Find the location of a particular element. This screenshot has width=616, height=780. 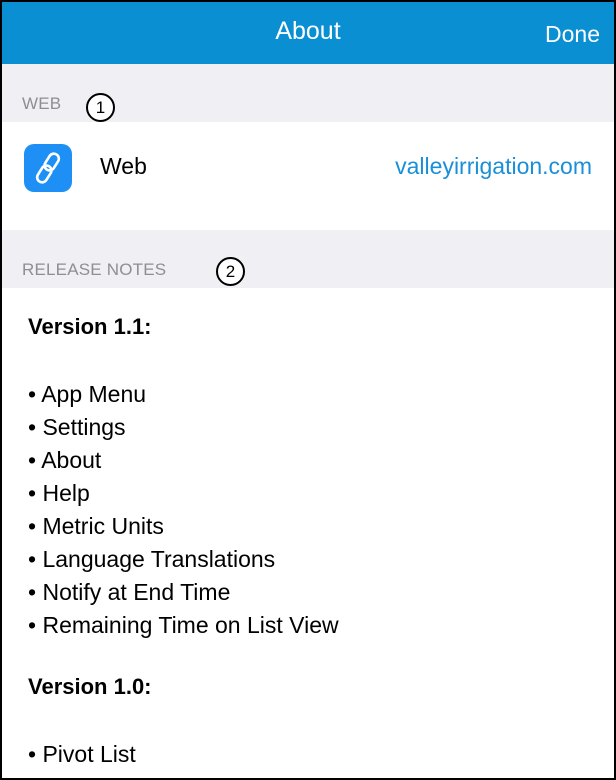

release-notes-list: Pivot List Pivot Informatio is located at coordinates (115, 758).